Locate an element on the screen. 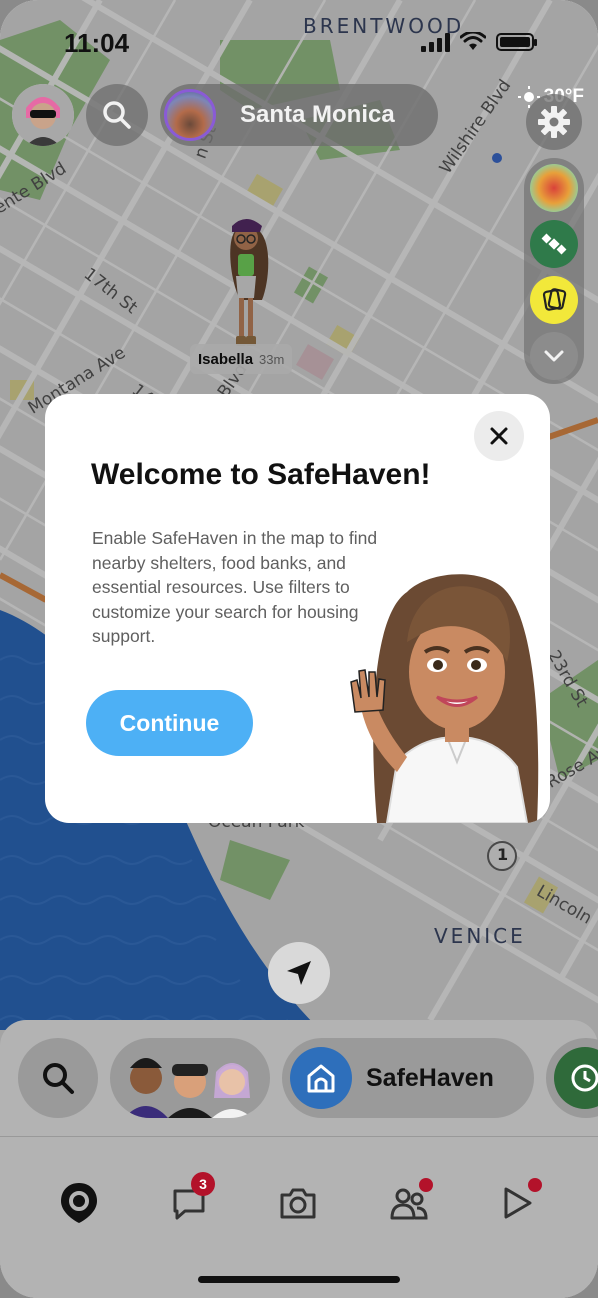 This screenshot has height=1298, width=598. safehaven-label: SafeHaven is located at coordinates (430, 1077).